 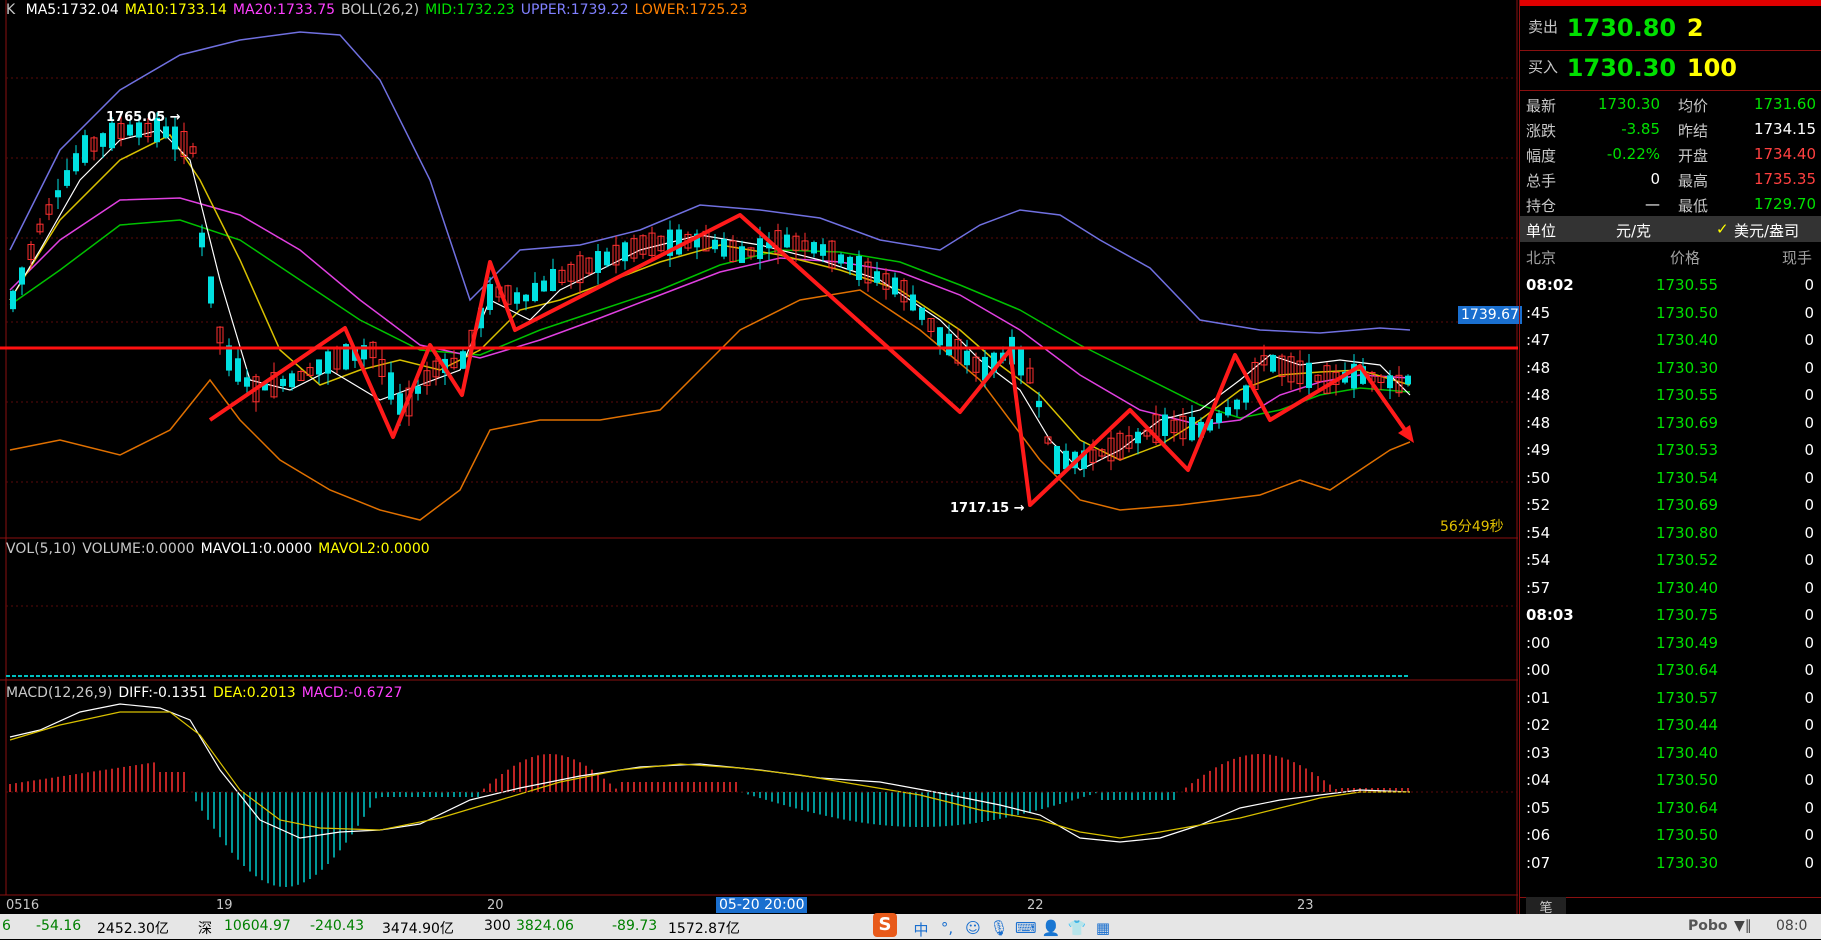 What do you see at coordinates (257, 926) in the screenshot?
I see `index-sz-val: 10604.97` at bounding box center [257, 926].